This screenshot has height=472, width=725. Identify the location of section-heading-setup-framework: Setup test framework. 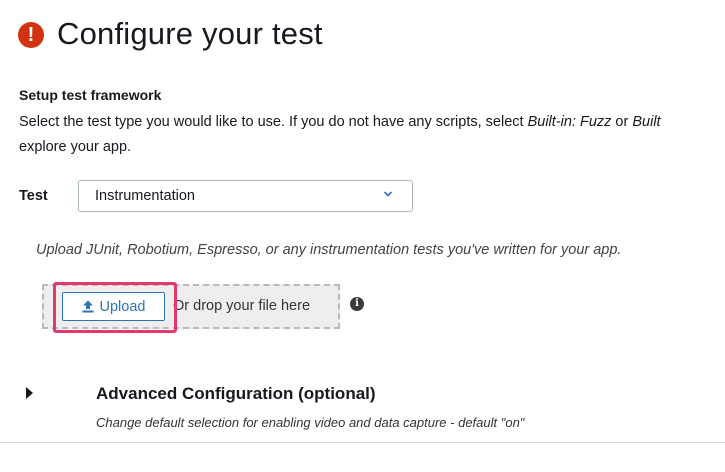
(90, 95).